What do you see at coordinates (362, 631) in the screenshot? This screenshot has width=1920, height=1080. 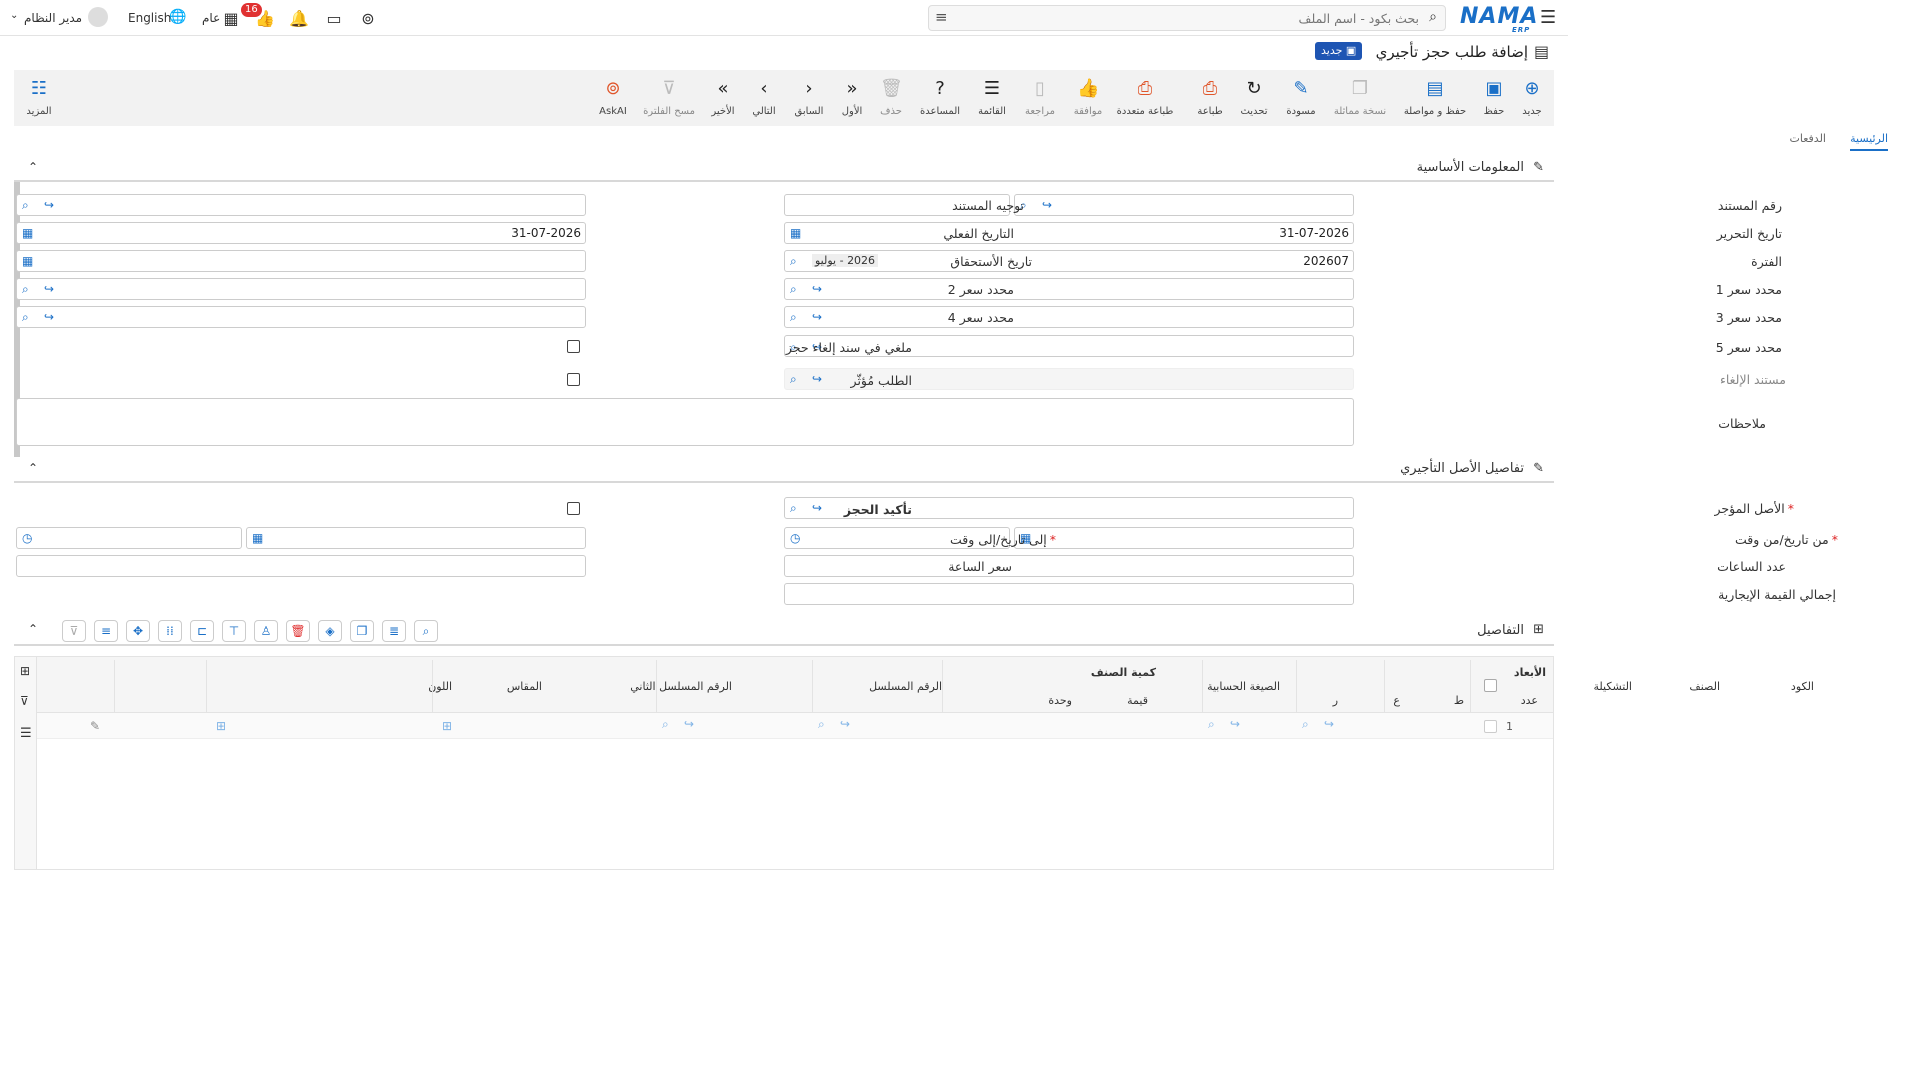 I see `copy-icon: ❐` at bounding box center [362, 631].